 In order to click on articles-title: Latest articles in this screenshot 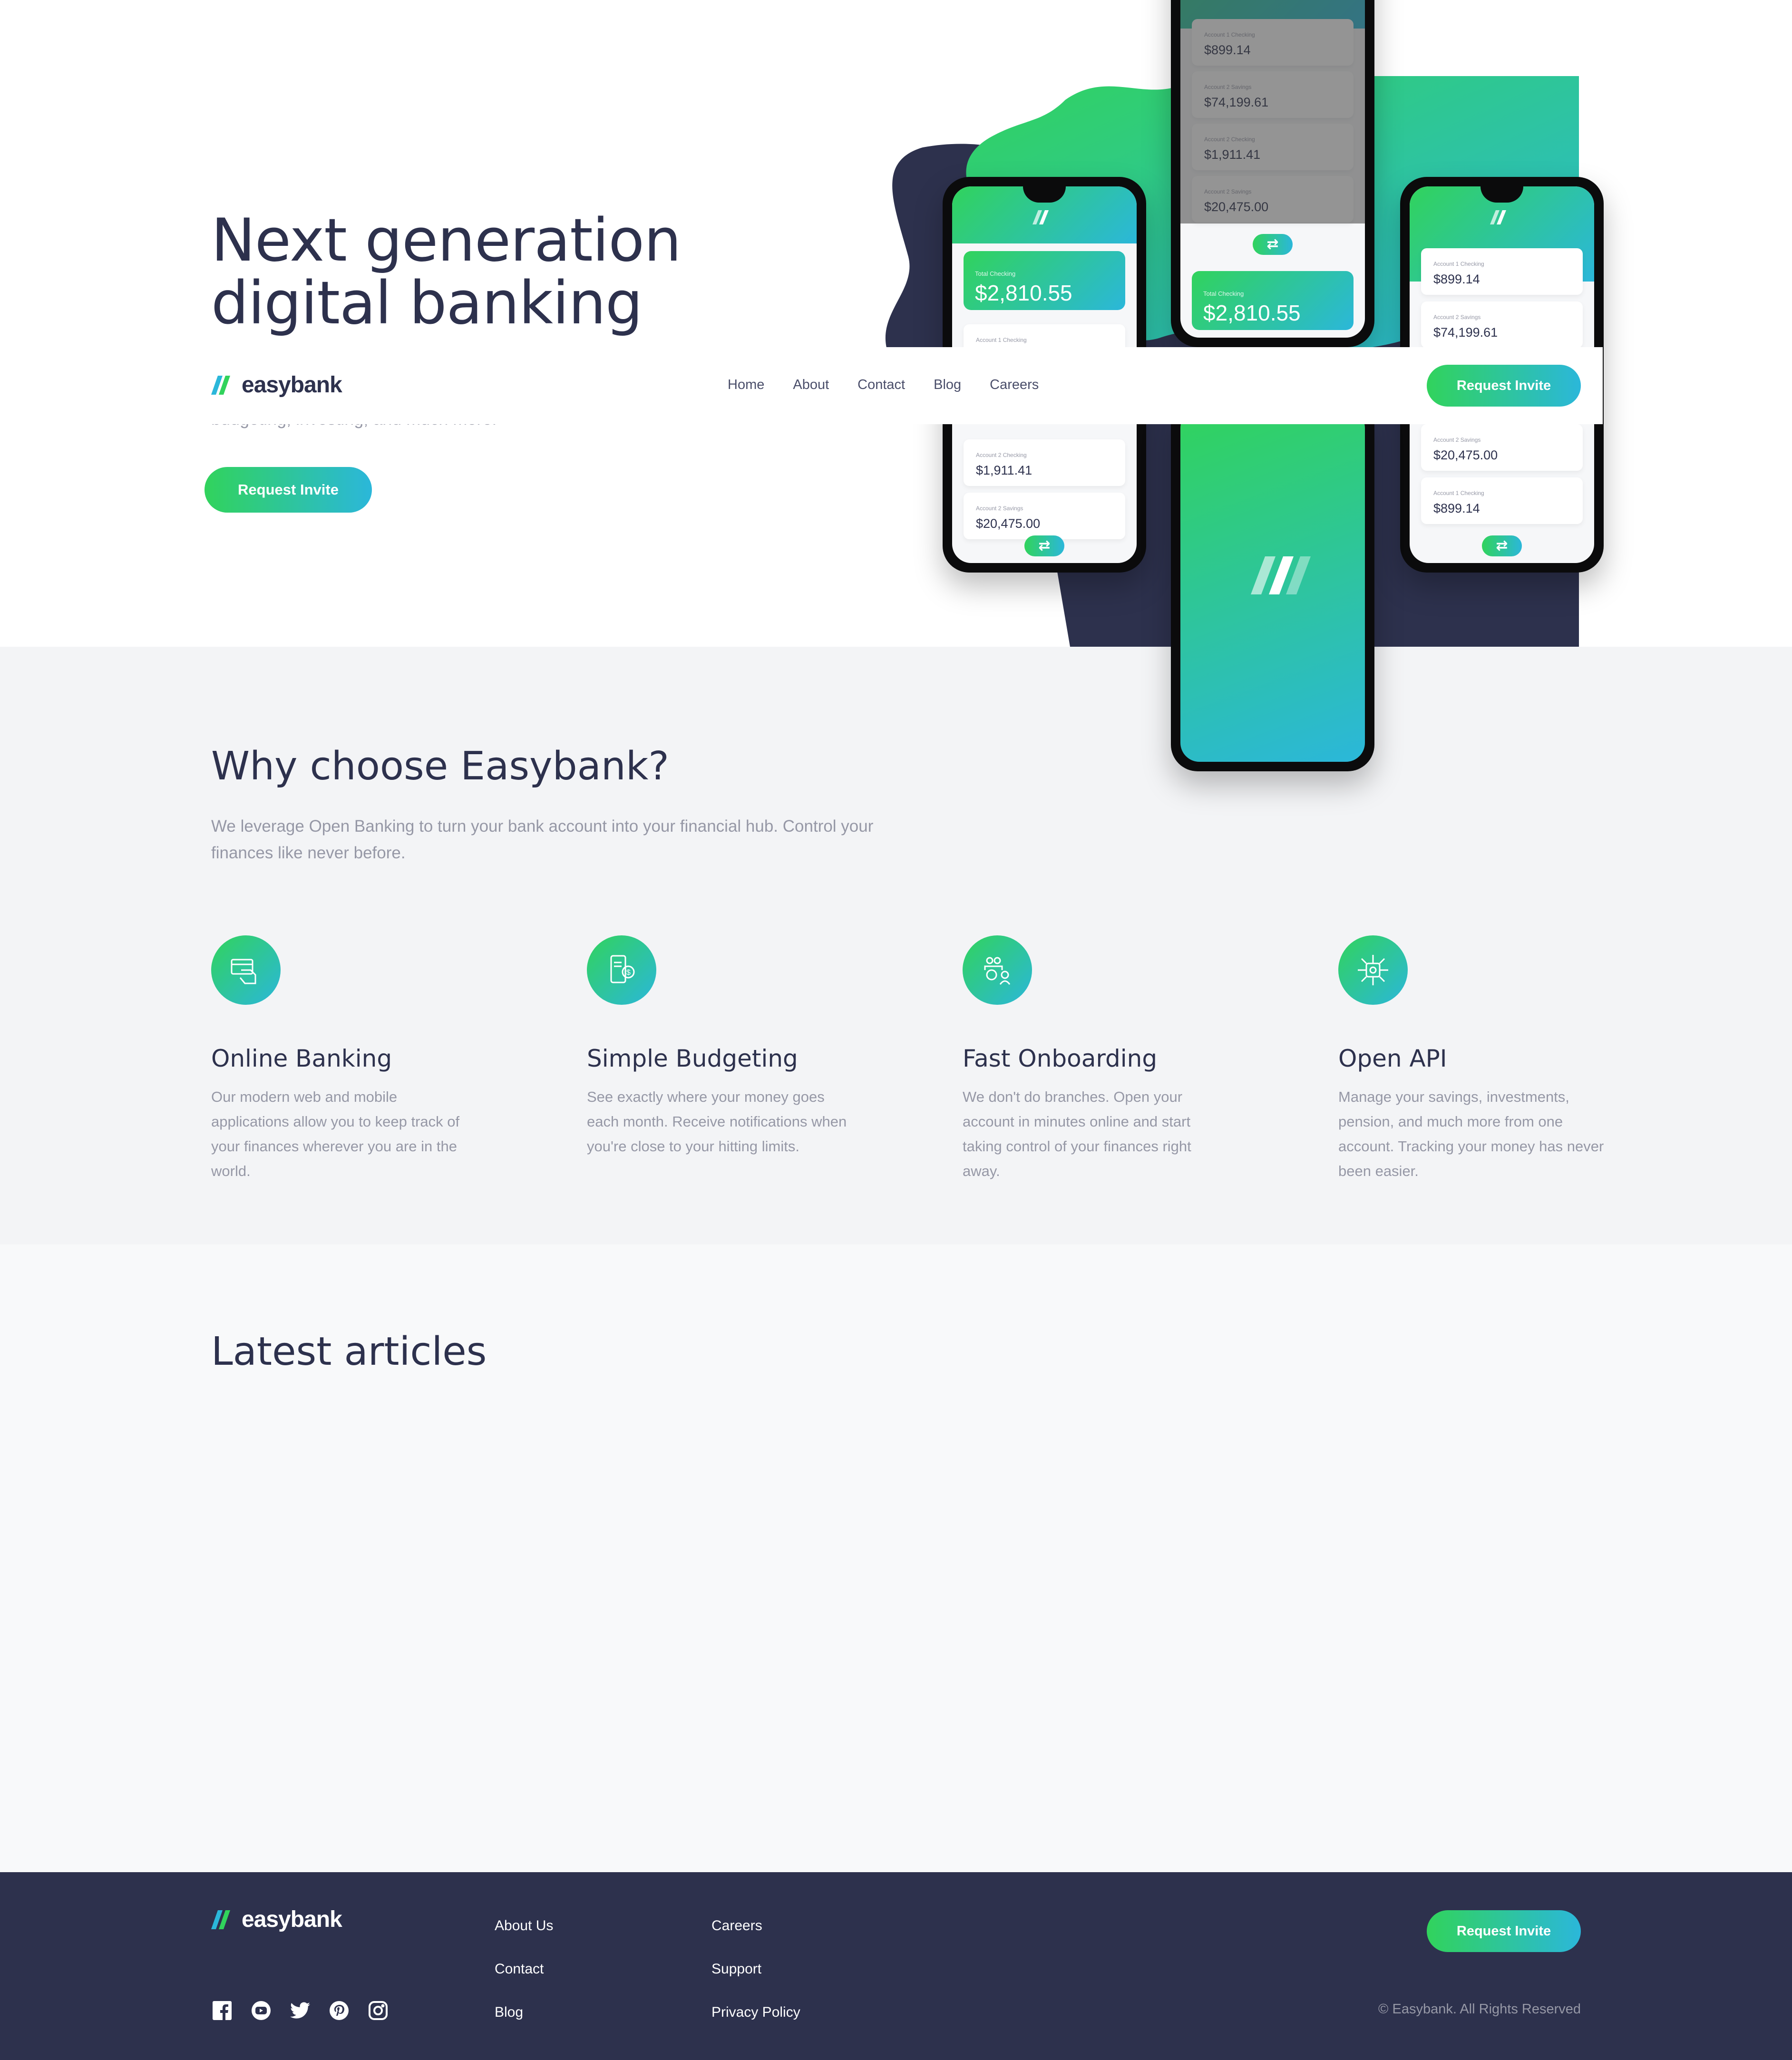, I will do `click(349, 1352)`.